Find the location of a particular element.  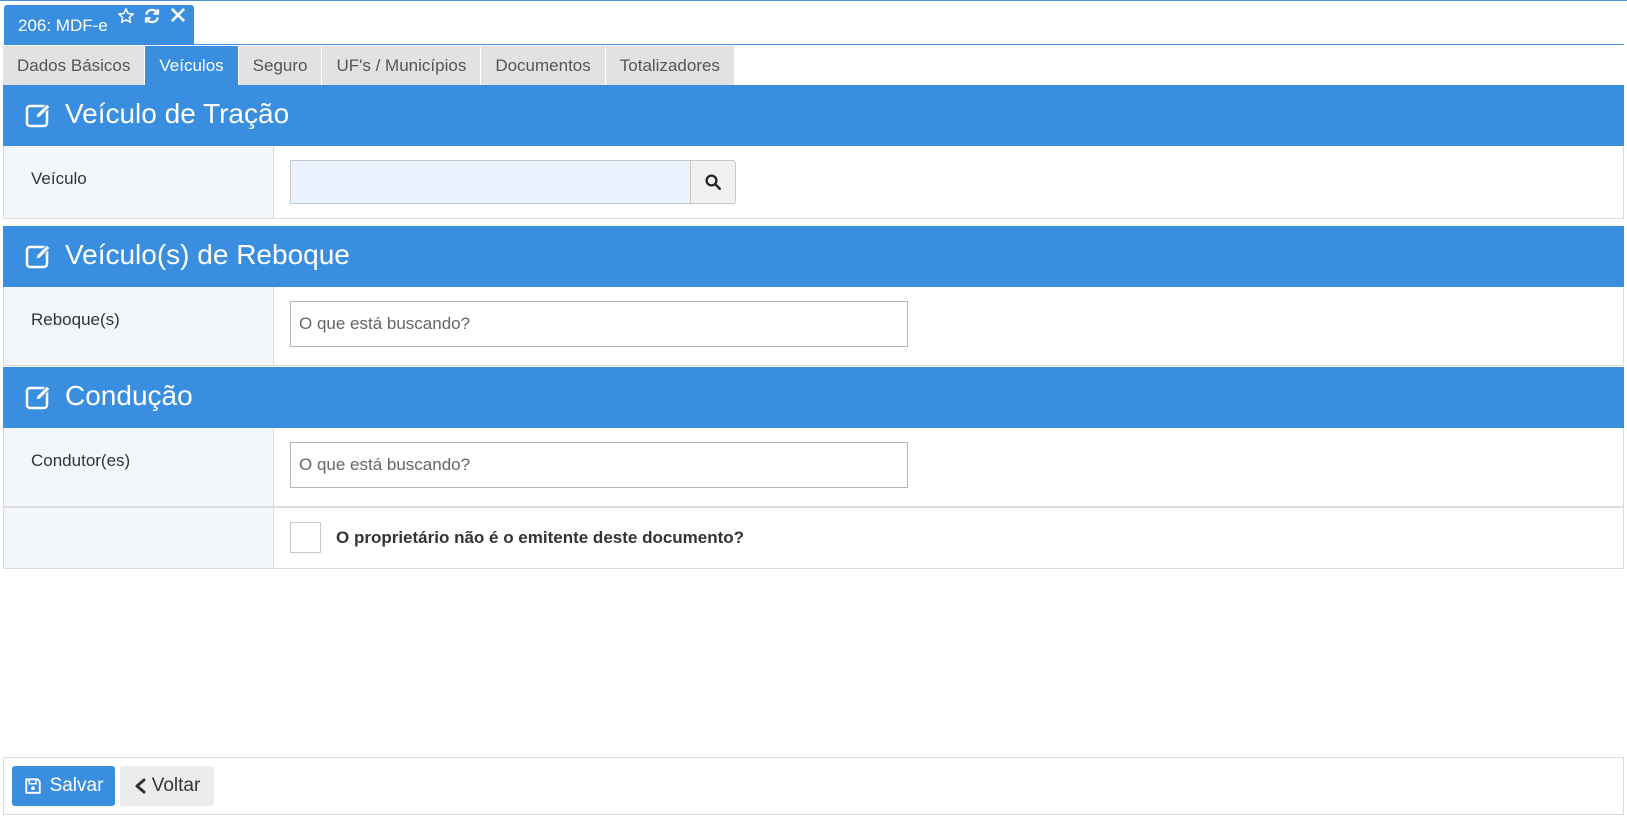

tab-underline is located at coordinates (909, 44).